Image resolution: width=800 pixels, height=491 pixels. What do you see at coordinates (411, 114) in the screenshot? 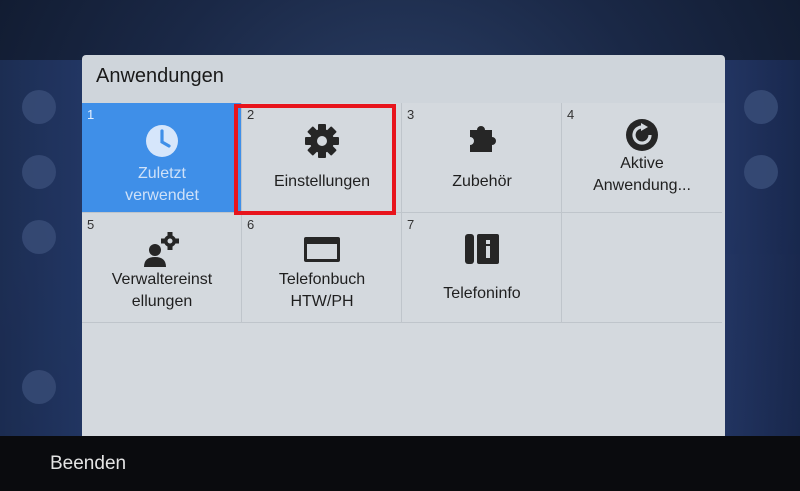
I see `tile-number: 3` at bounding box center [411, 114].